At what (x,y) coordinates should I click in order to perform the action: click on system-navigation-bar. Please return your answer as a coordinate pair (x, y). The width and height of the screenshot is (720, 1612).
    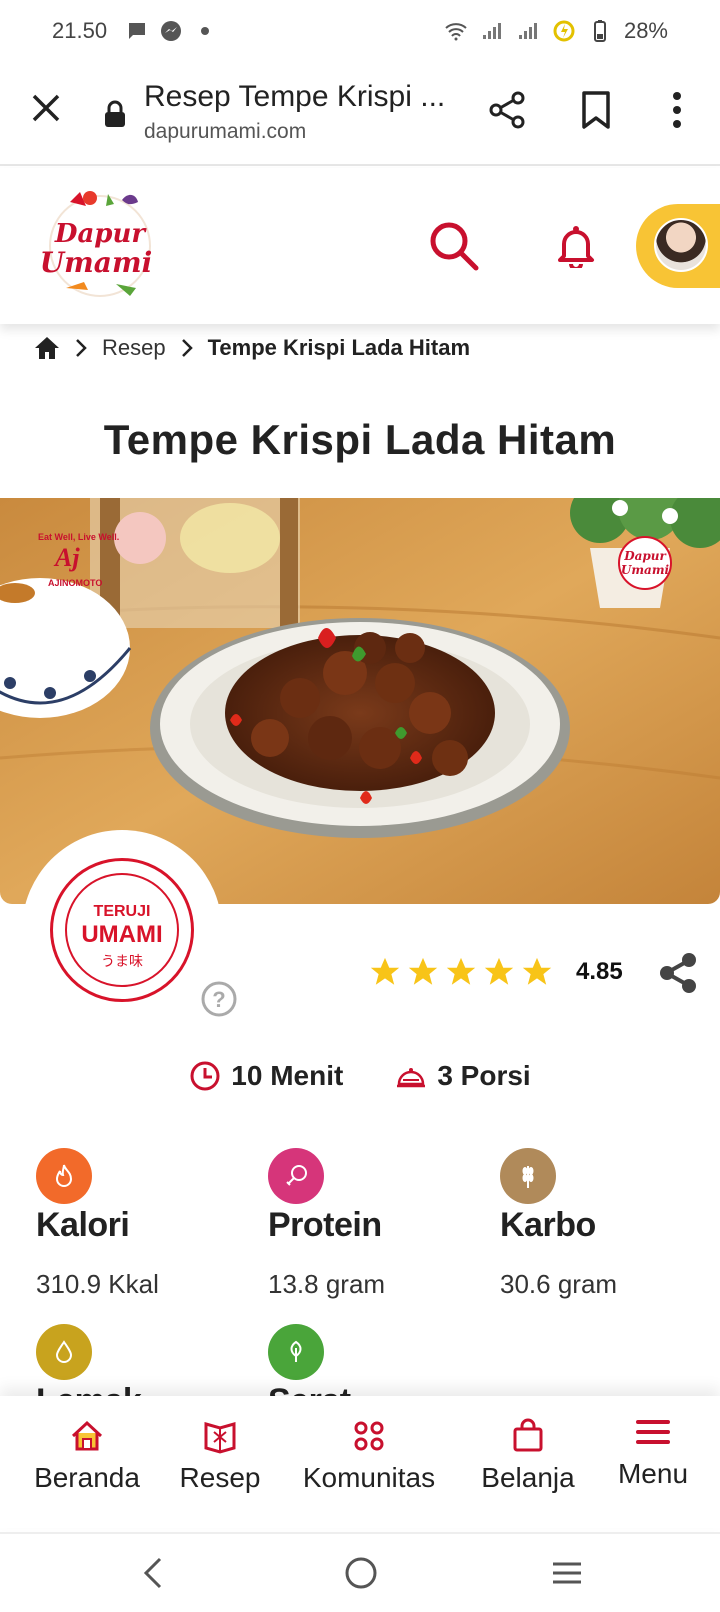
    Looking at the image, I should click on (360, 1572).